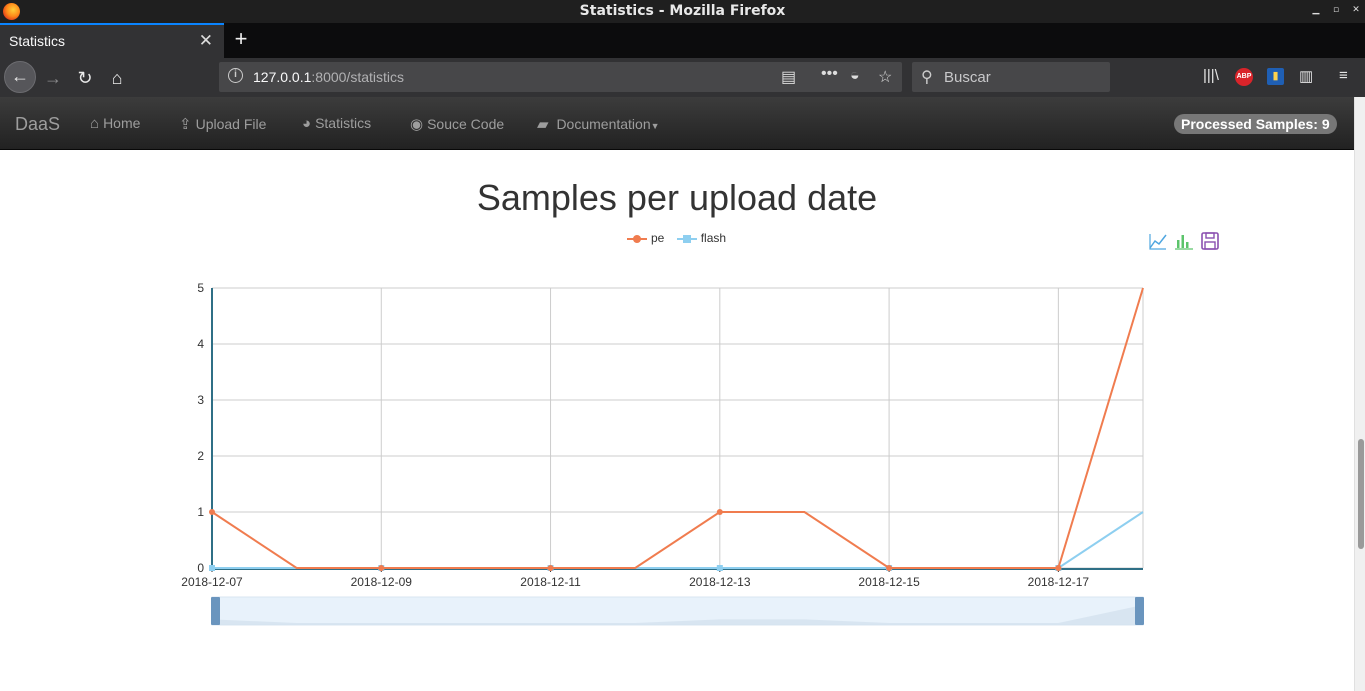 The height and width of the screenshot is (691, 1365). Describe the element at coordinates (200, 400) in the screenshot. I see `y-tick-label: 3` at that location.